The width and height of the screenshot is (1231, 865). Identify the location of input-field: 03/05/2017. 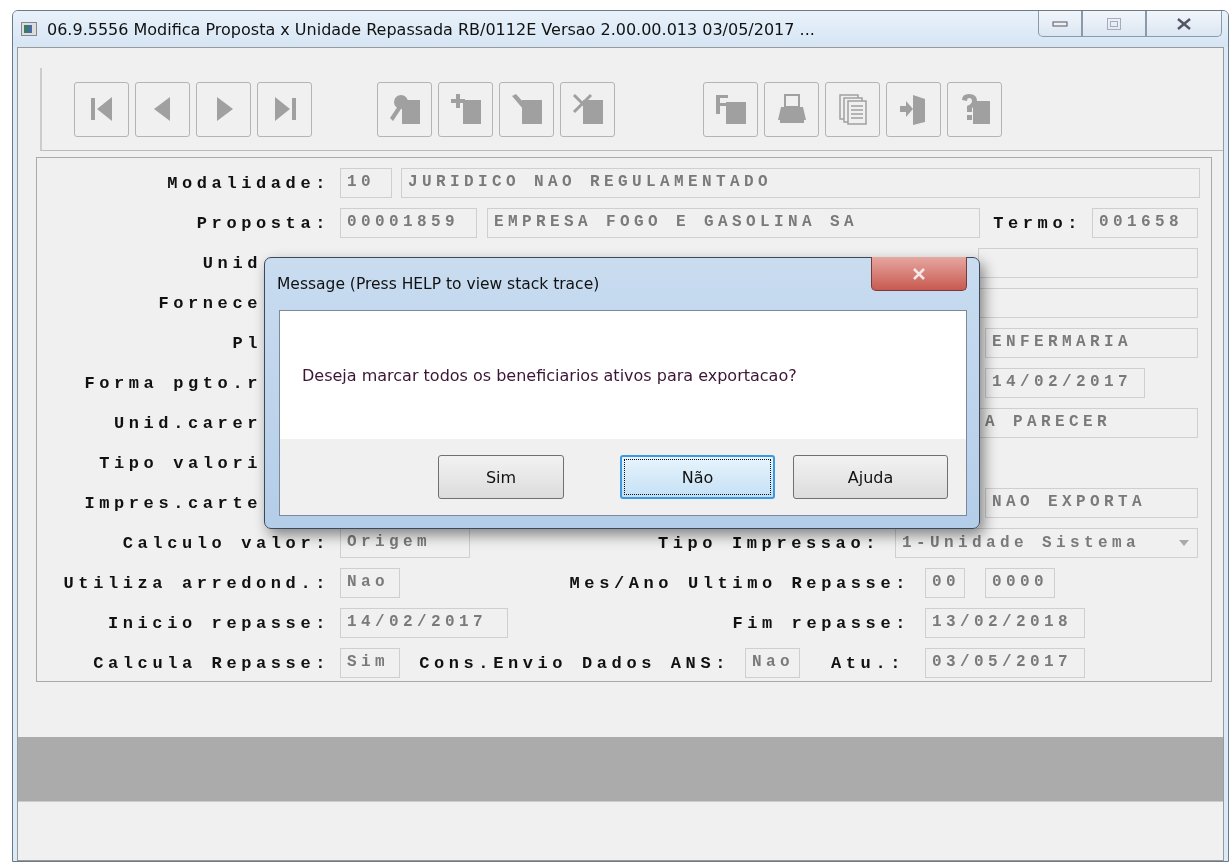
(1005, 663).